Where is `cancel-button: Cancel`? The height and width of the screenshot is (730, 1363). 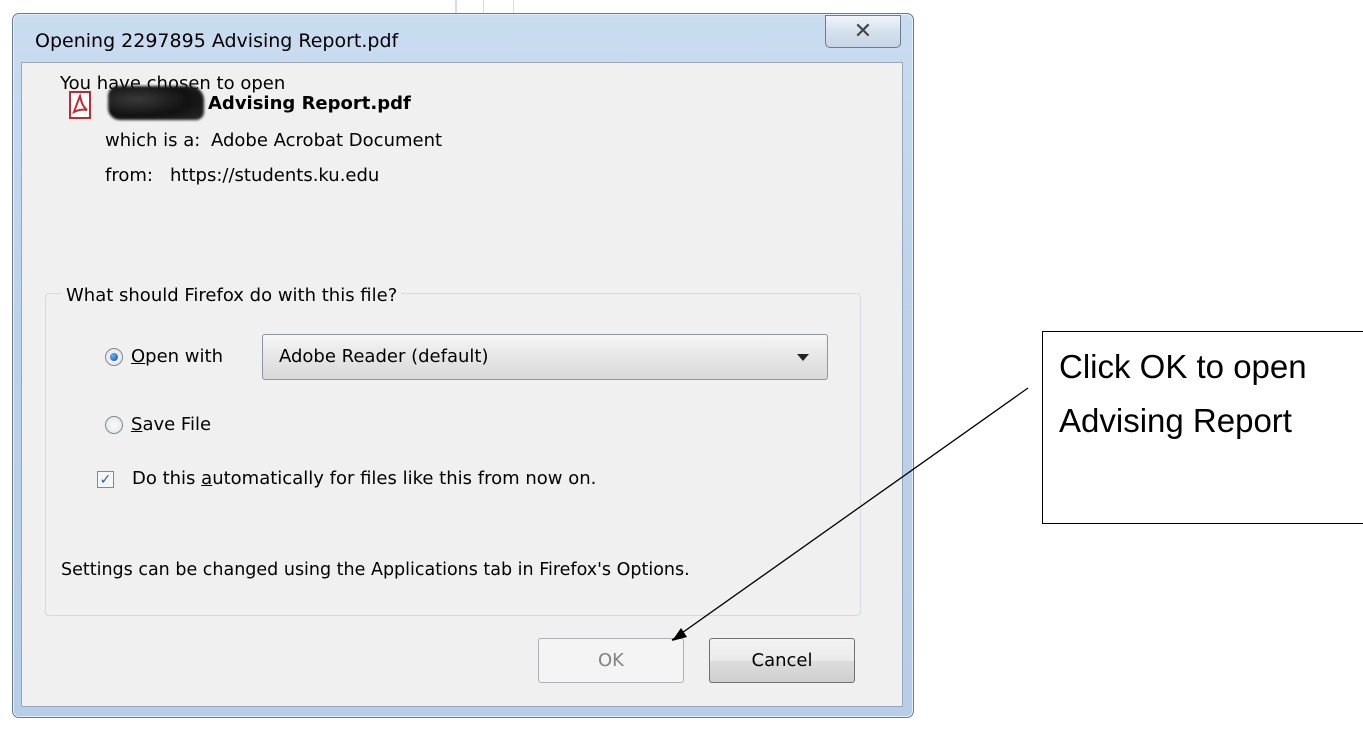
cancel-button: Cancel is located at coordinates (782, 660).